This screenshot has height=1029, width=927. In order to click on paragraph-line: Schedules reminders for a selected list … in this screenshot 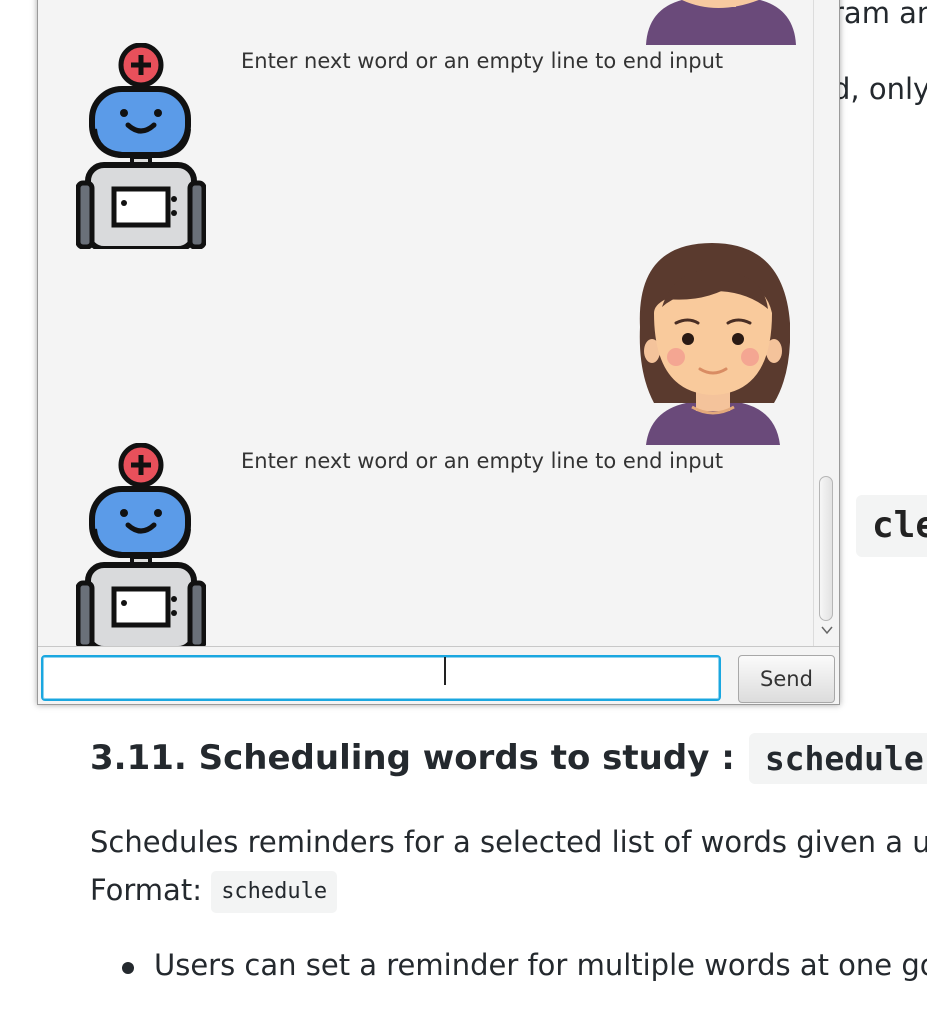, I will do `click(508, 842)`.